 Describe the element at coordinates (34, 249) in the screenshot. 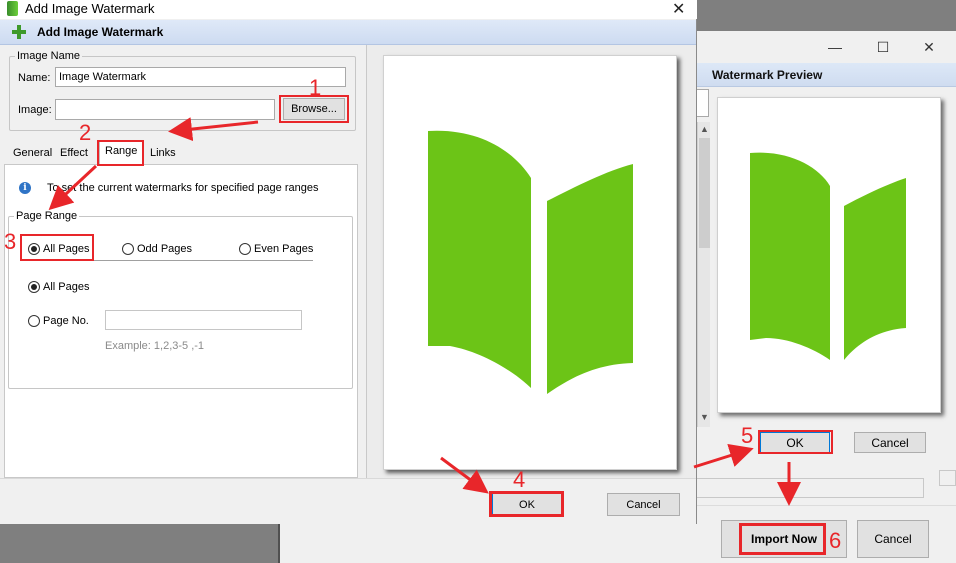

I see `radio-all-pages` at that location.